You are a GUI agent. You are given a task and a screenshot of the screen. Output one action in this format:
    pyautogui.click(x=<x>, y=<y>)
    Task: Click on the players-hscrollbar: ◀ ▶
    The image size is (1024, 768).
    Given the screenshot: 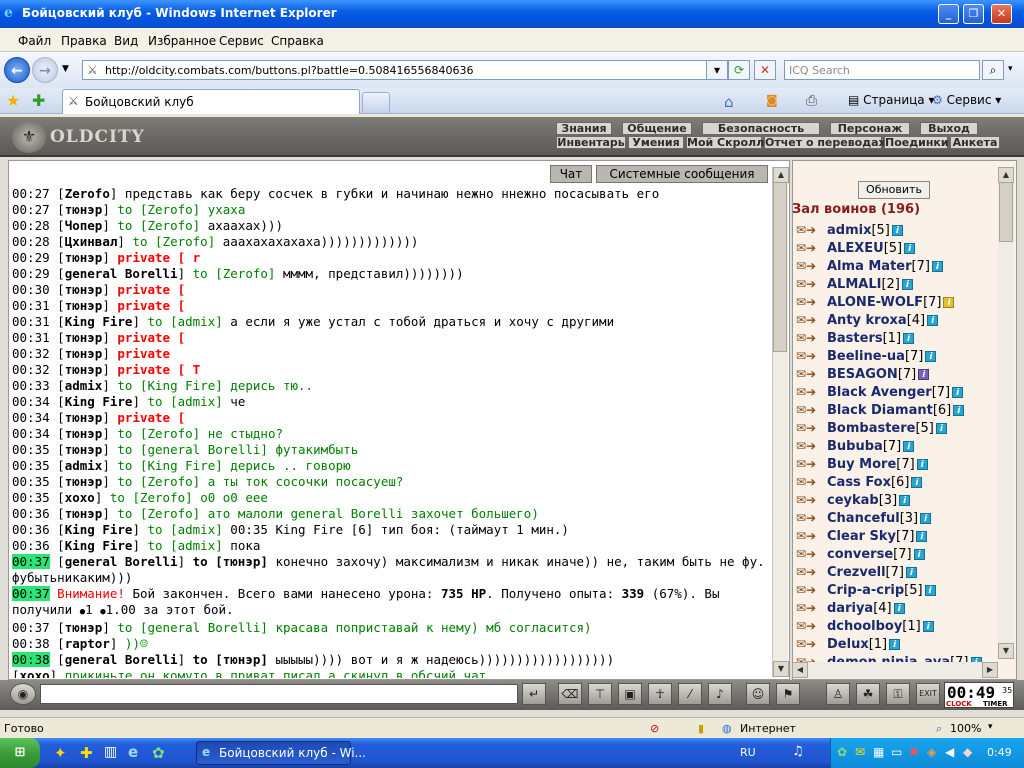 What is the action you would take?
    pyautogui.click(x=895, y=670)
    